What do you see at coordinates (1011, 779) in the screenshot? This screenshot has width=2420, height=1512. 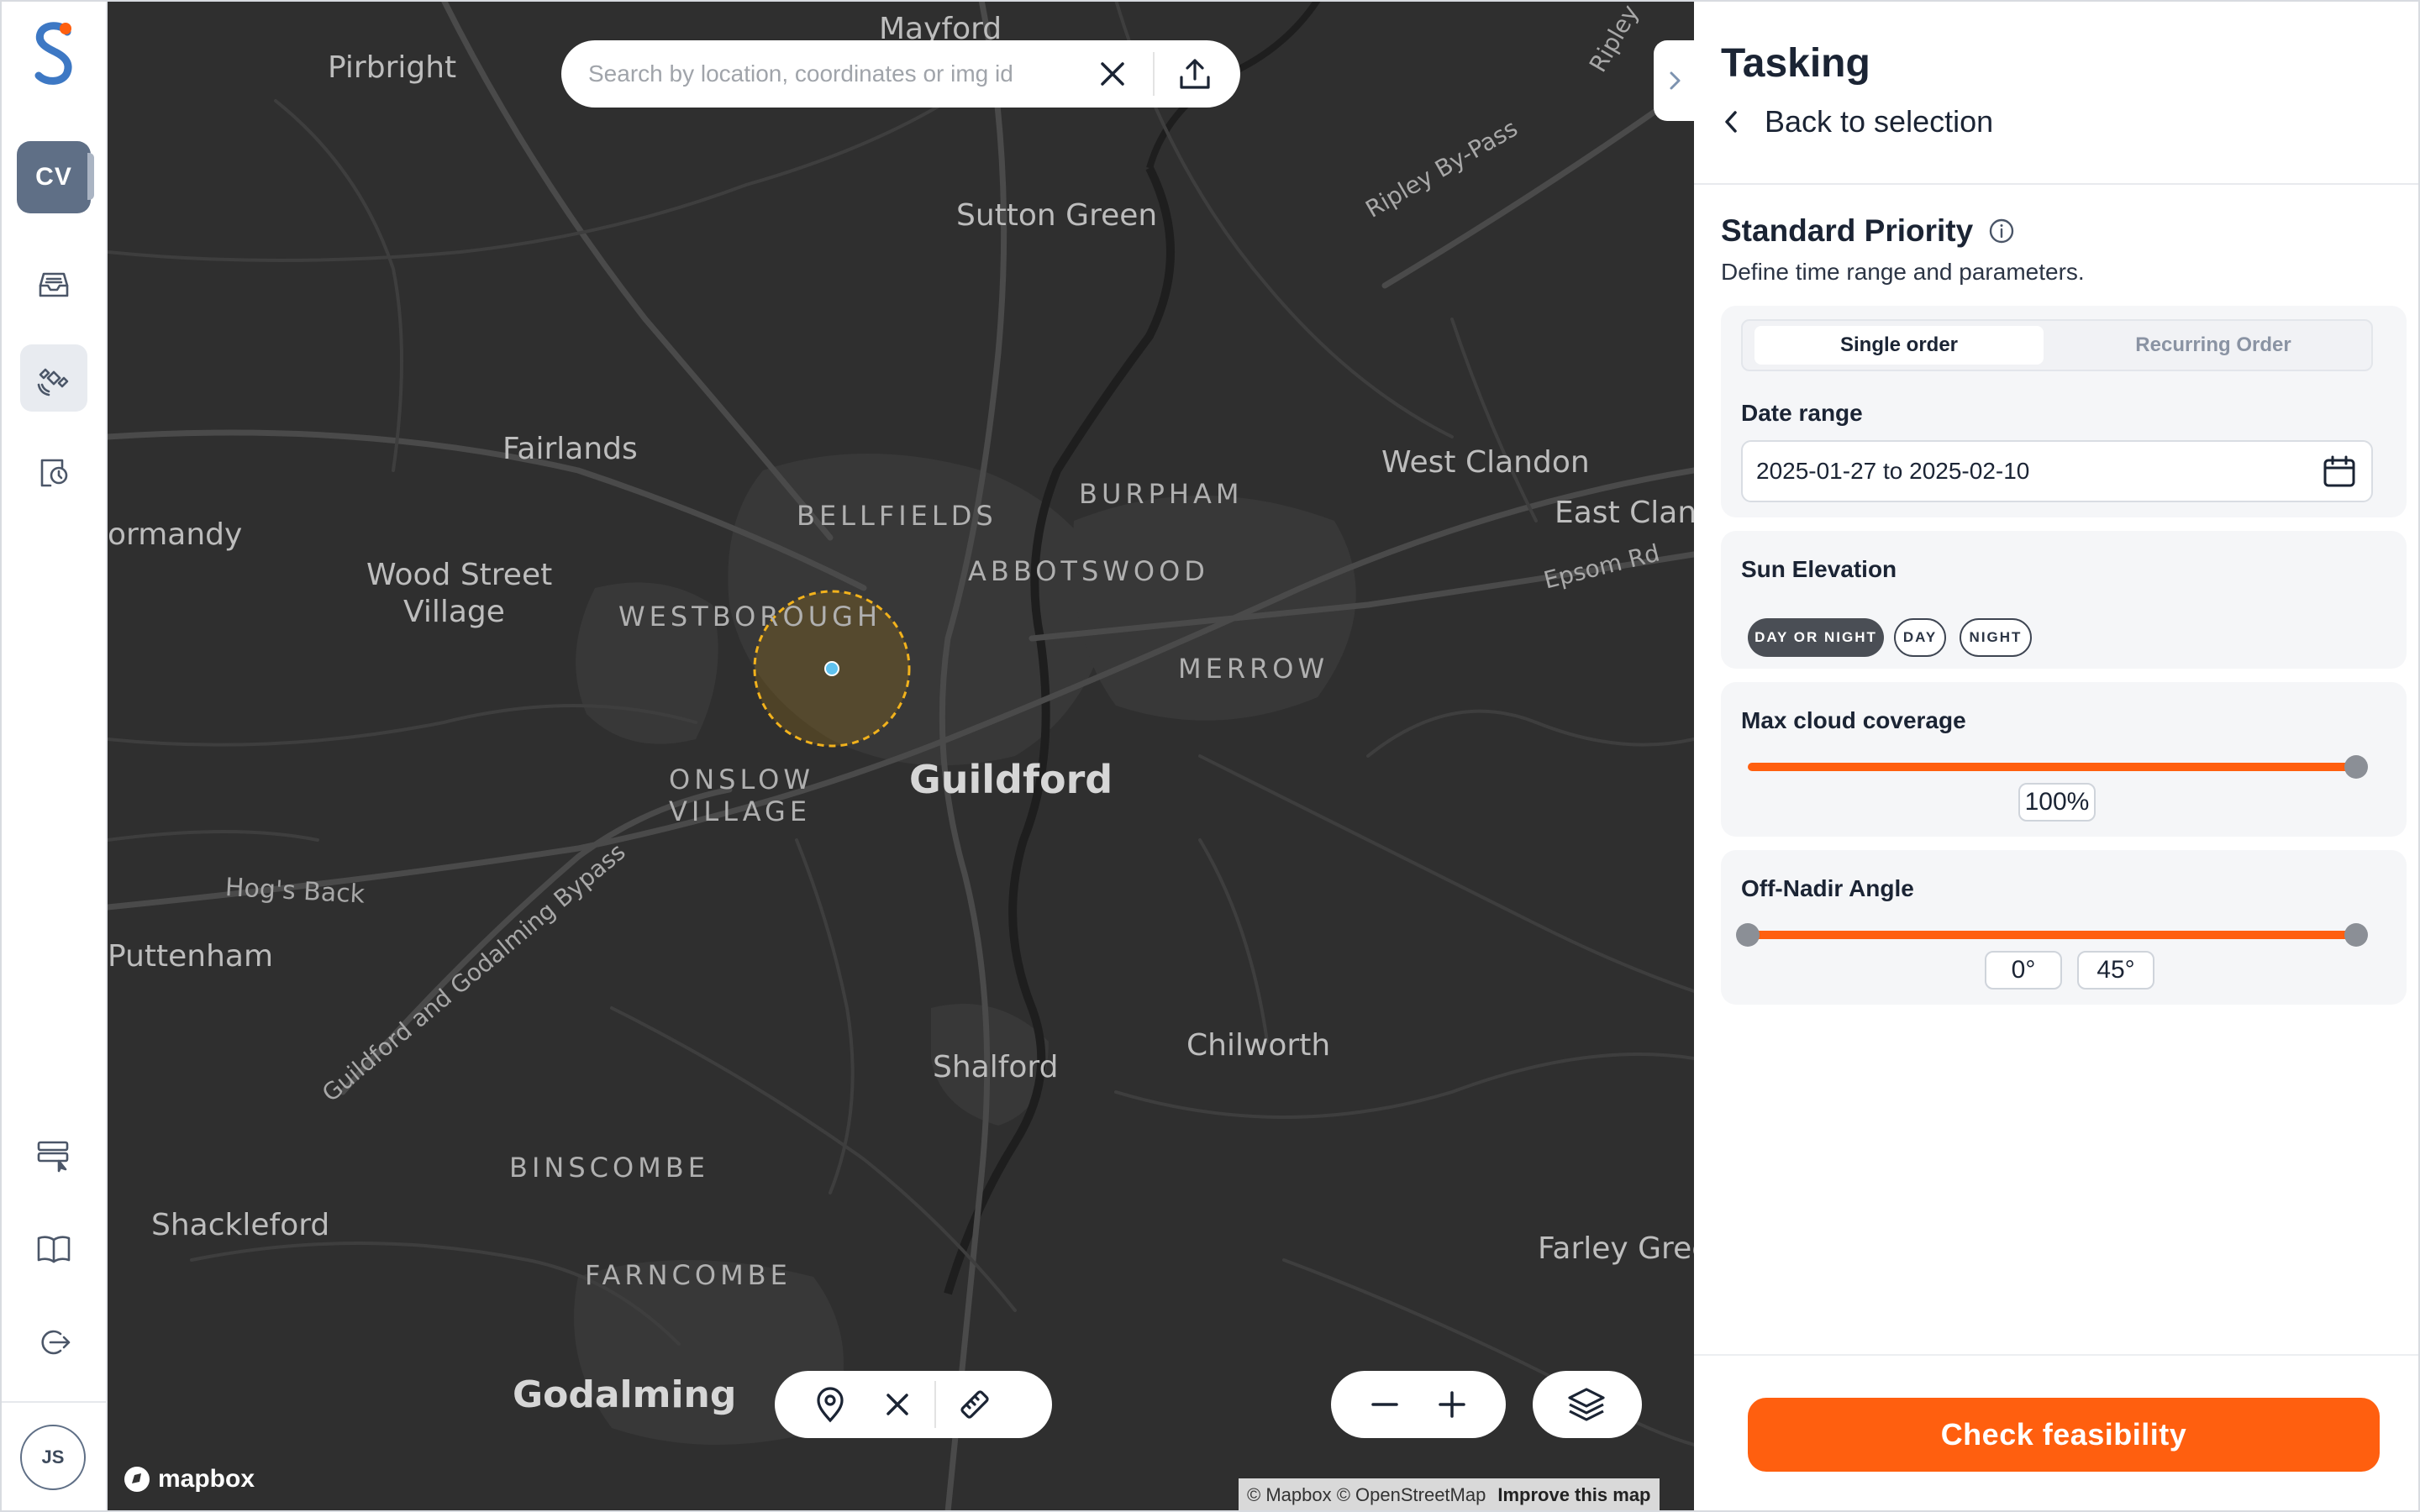 I see `place-label-guildford: Guildford` at bounding box center [1011, 779].